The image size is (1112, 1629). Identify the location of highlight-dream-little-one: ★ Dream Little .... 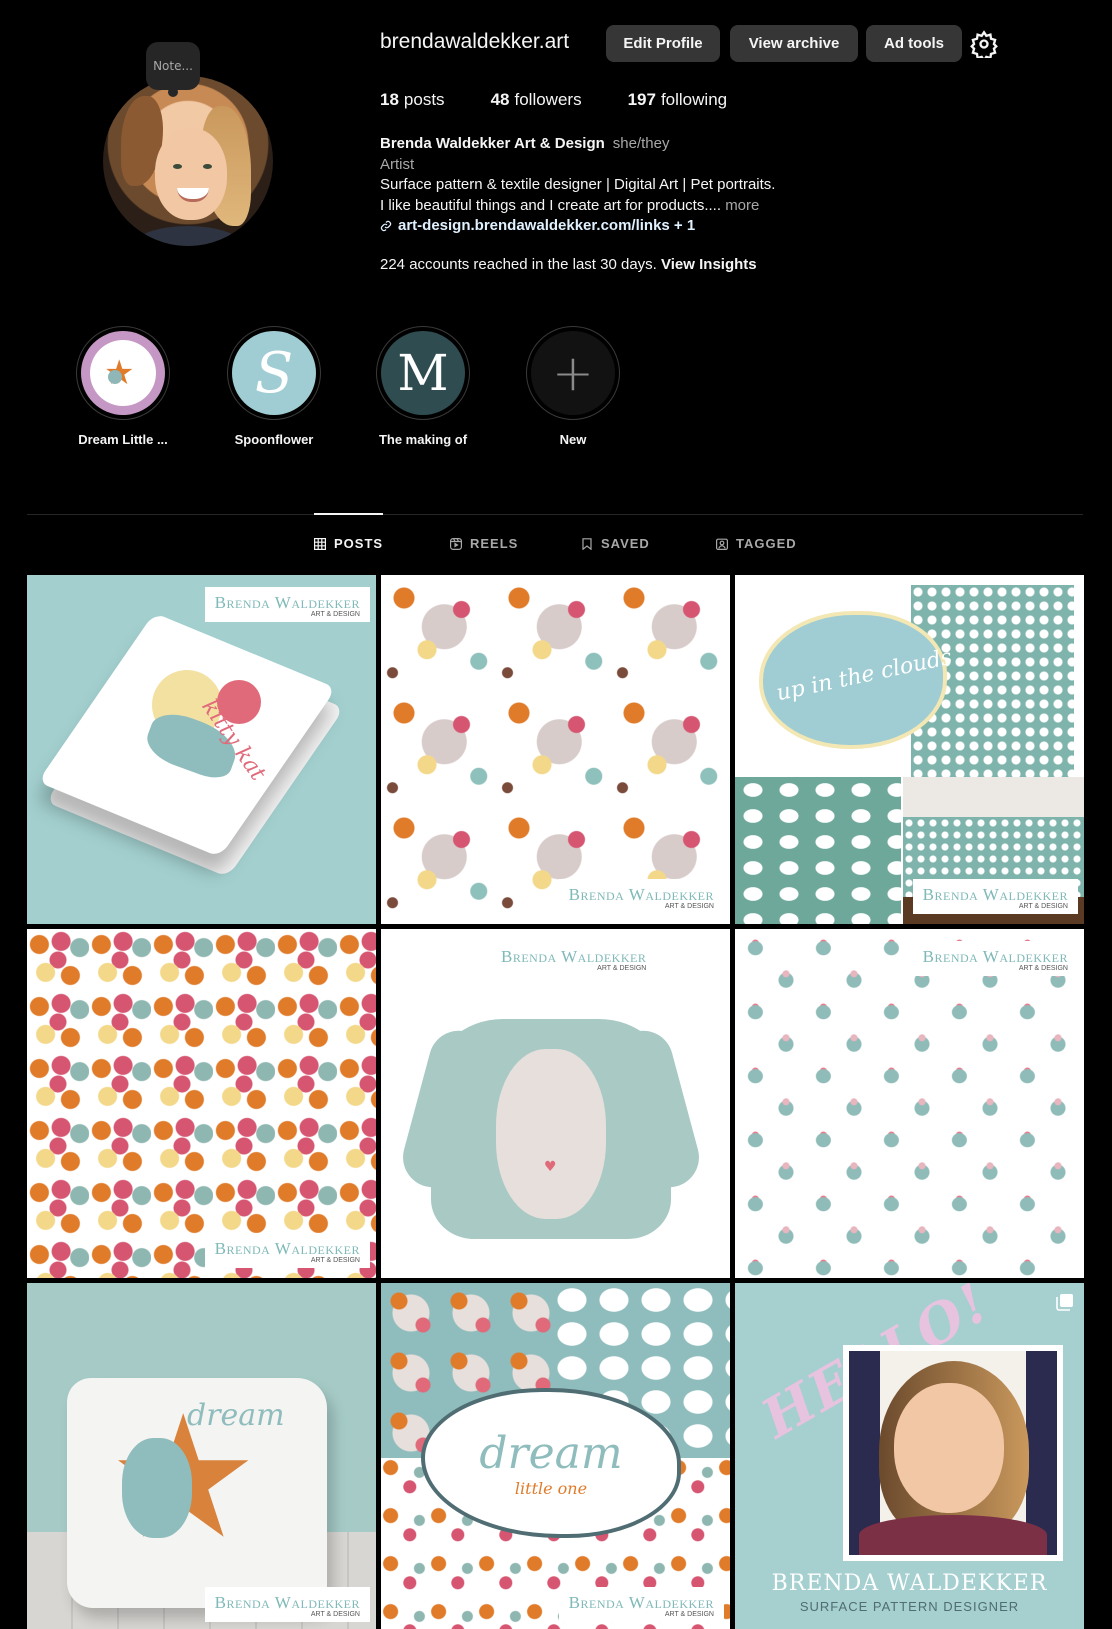
(123, 386).